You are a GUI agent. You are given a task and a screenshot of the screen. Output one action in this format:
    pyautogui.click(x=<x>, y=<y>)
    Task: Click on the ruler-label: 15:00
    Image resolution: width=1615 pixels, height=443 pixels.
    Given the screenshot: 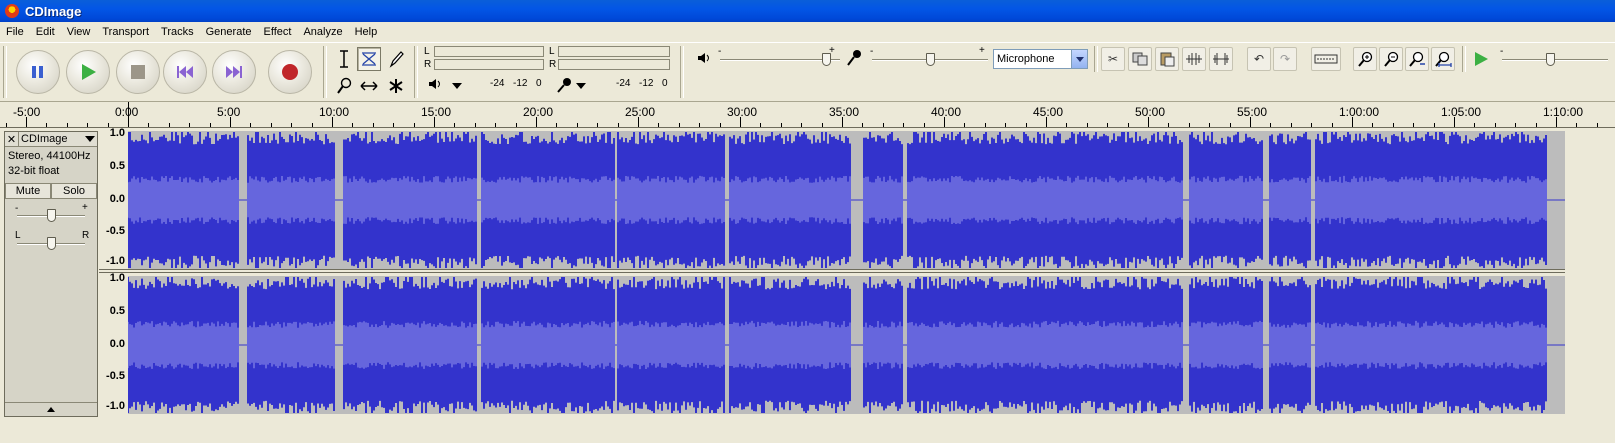 What is the action you would take?
    pyautogui.click(x=436, y=112)
    